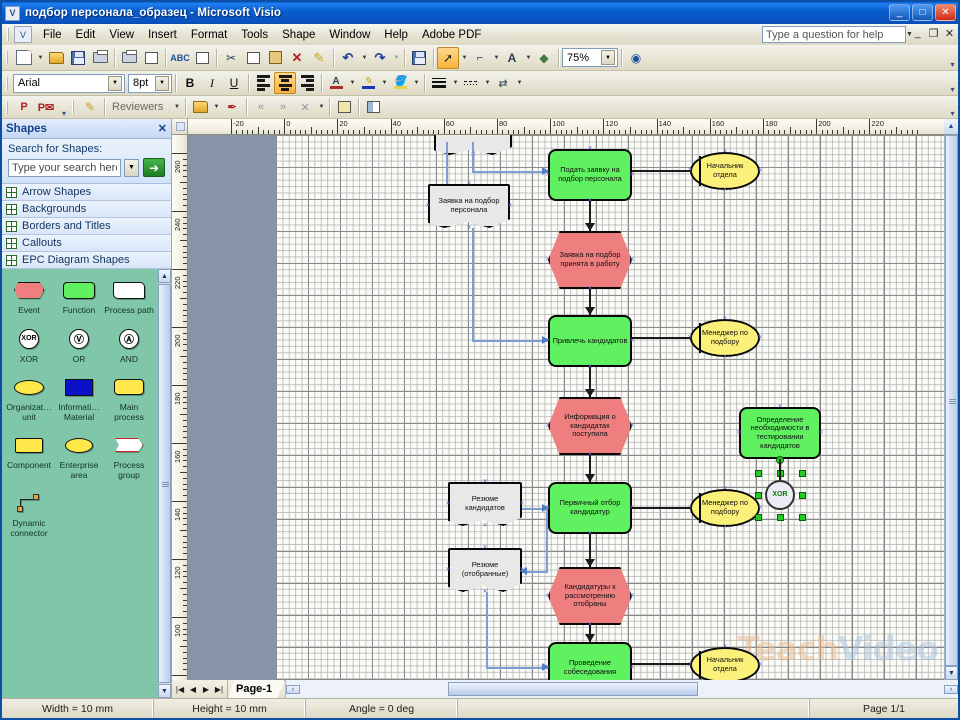 The width and height of the screenshot is (960, 720). Describe the element at coordinates (384, 83) in the screenshot. I see `line-color-dropdown: ▼` at that location.